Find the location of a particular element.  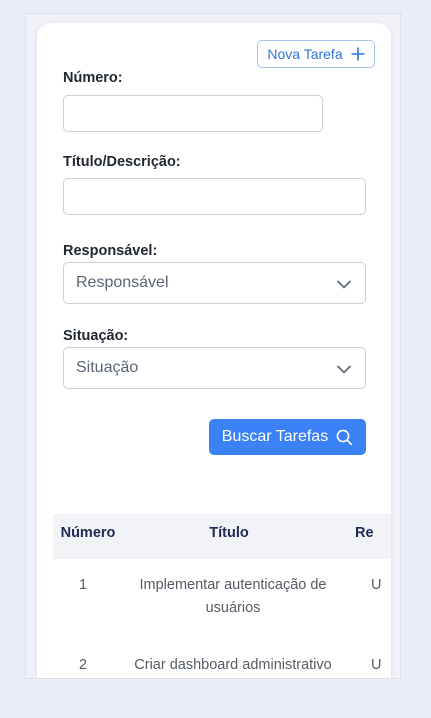

search-tasks-button: Buscar Tarefas is located at coordinates (287, 437).